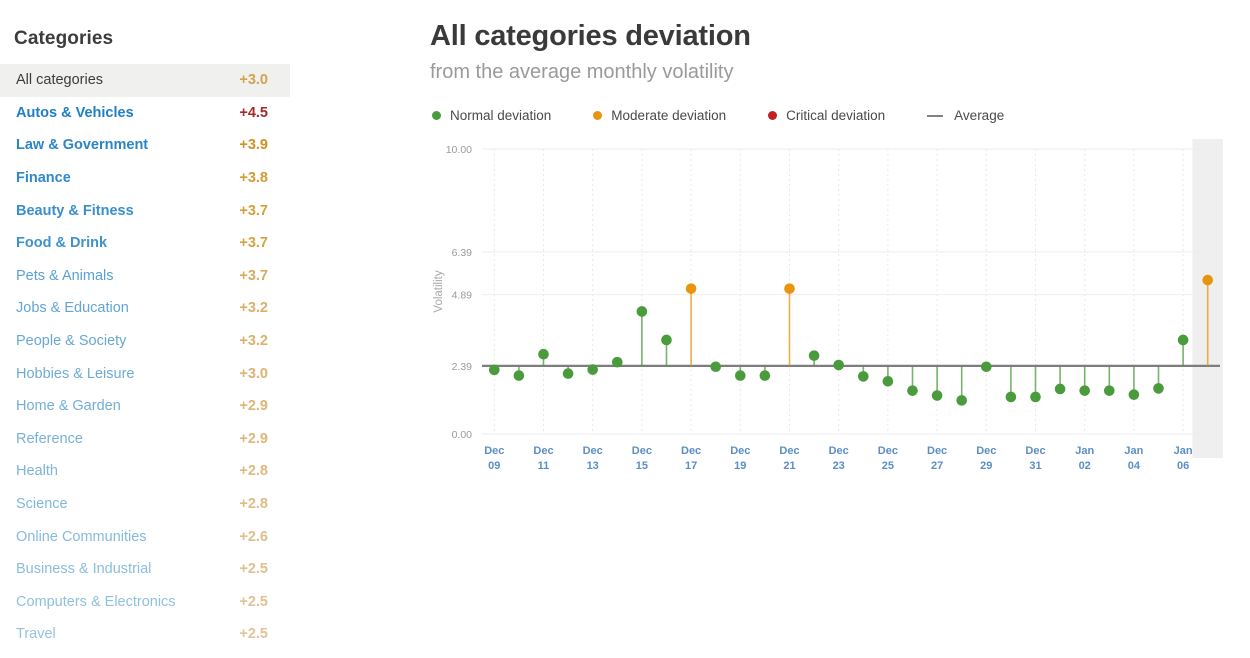  I want to click on legend-item: Moderate deviation, so click(659, 115).